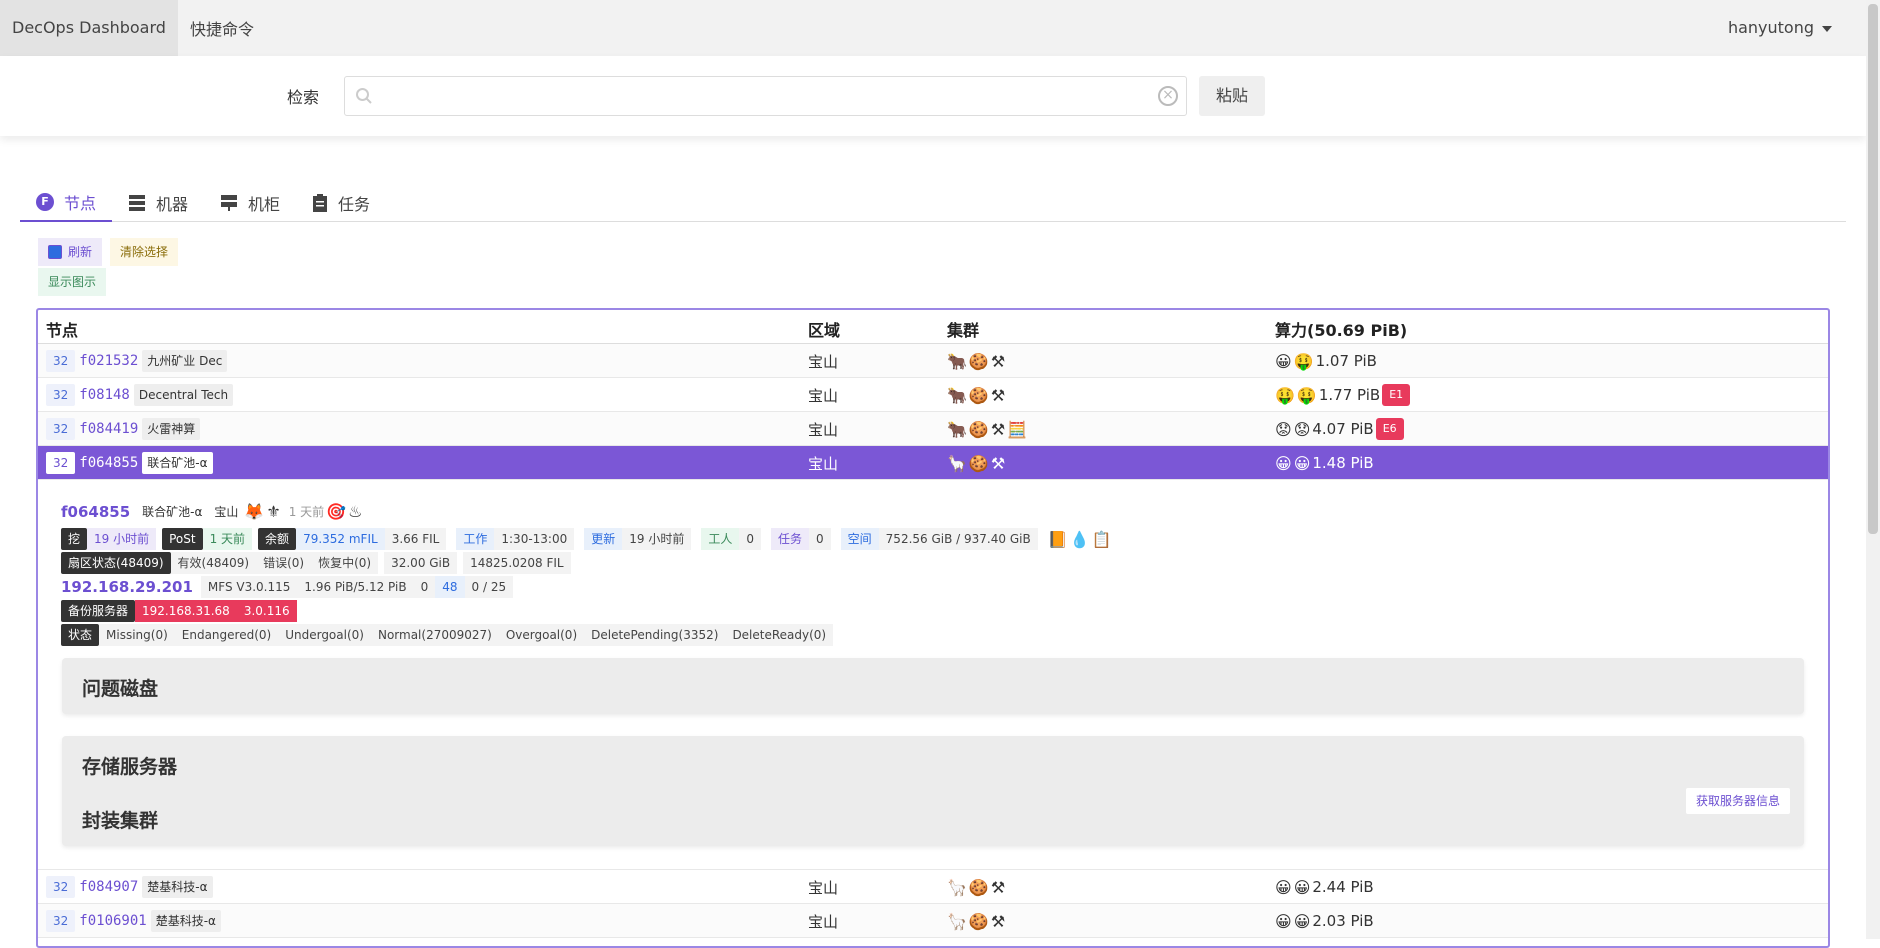 The width and height of the screenshot is (1880, 948). I want to click on user-menu: hanyutong, so click(1780, 28).